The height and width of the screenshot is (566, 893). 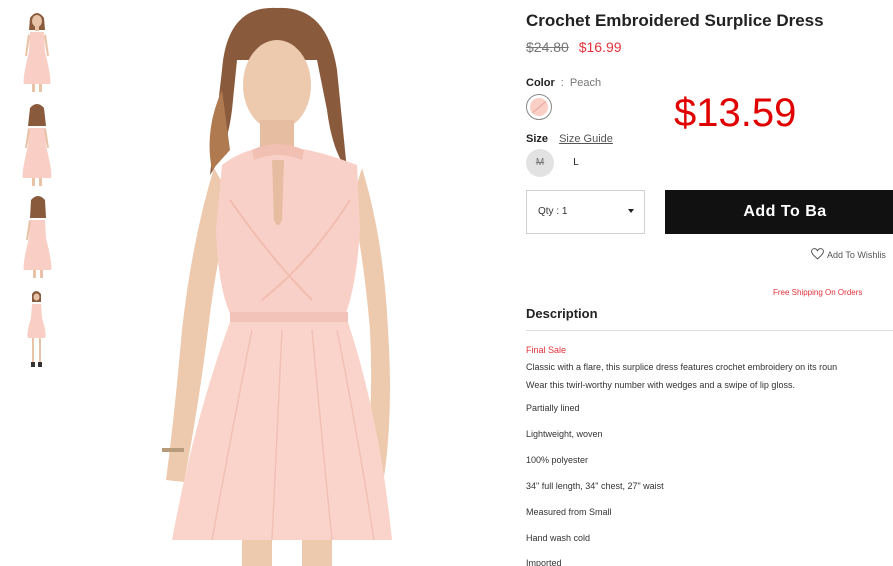 I want to click on caret-down-icon, so click(x=631, y=211).